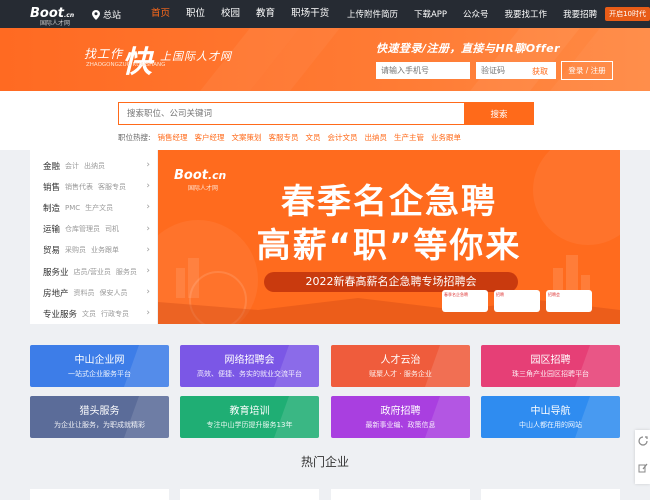  What do you see at coordinates (93, 186) in the screenshot?
I see `category-sales: 销售 销售代表 客服专员 ›` at bounding box center [93, 186].